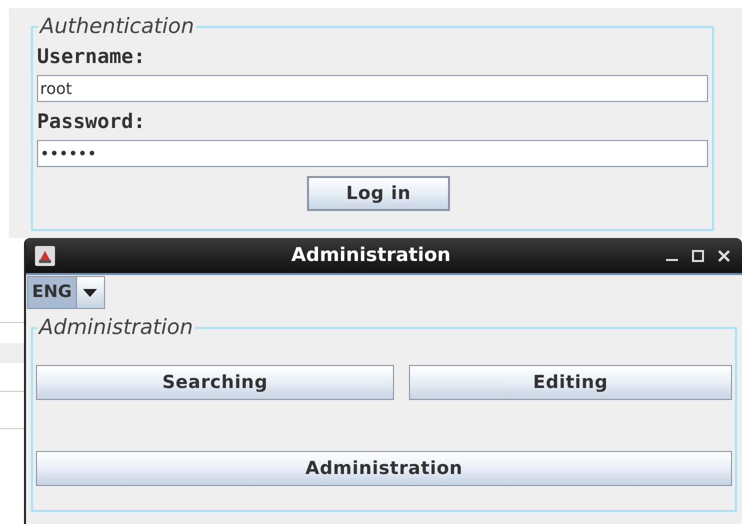 This screenshot has height=524, width=742. Describe the element at coordinates (724, 256) in the screenshot. I see `close-icon` at that location.